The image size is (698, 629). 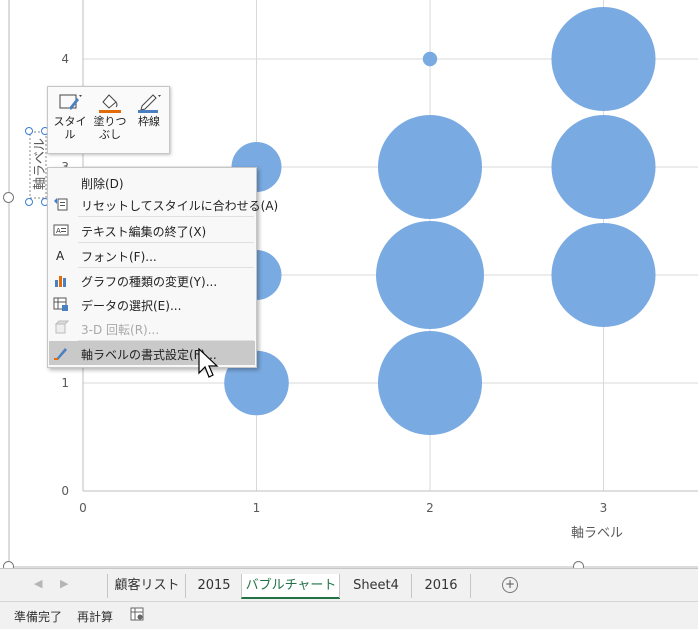 I want to click on sheet-tab-bar: ◀ ▶ 顧客リスト 2015 バブルチャート Sheet4 2016 +, so click(x=349, y=585).